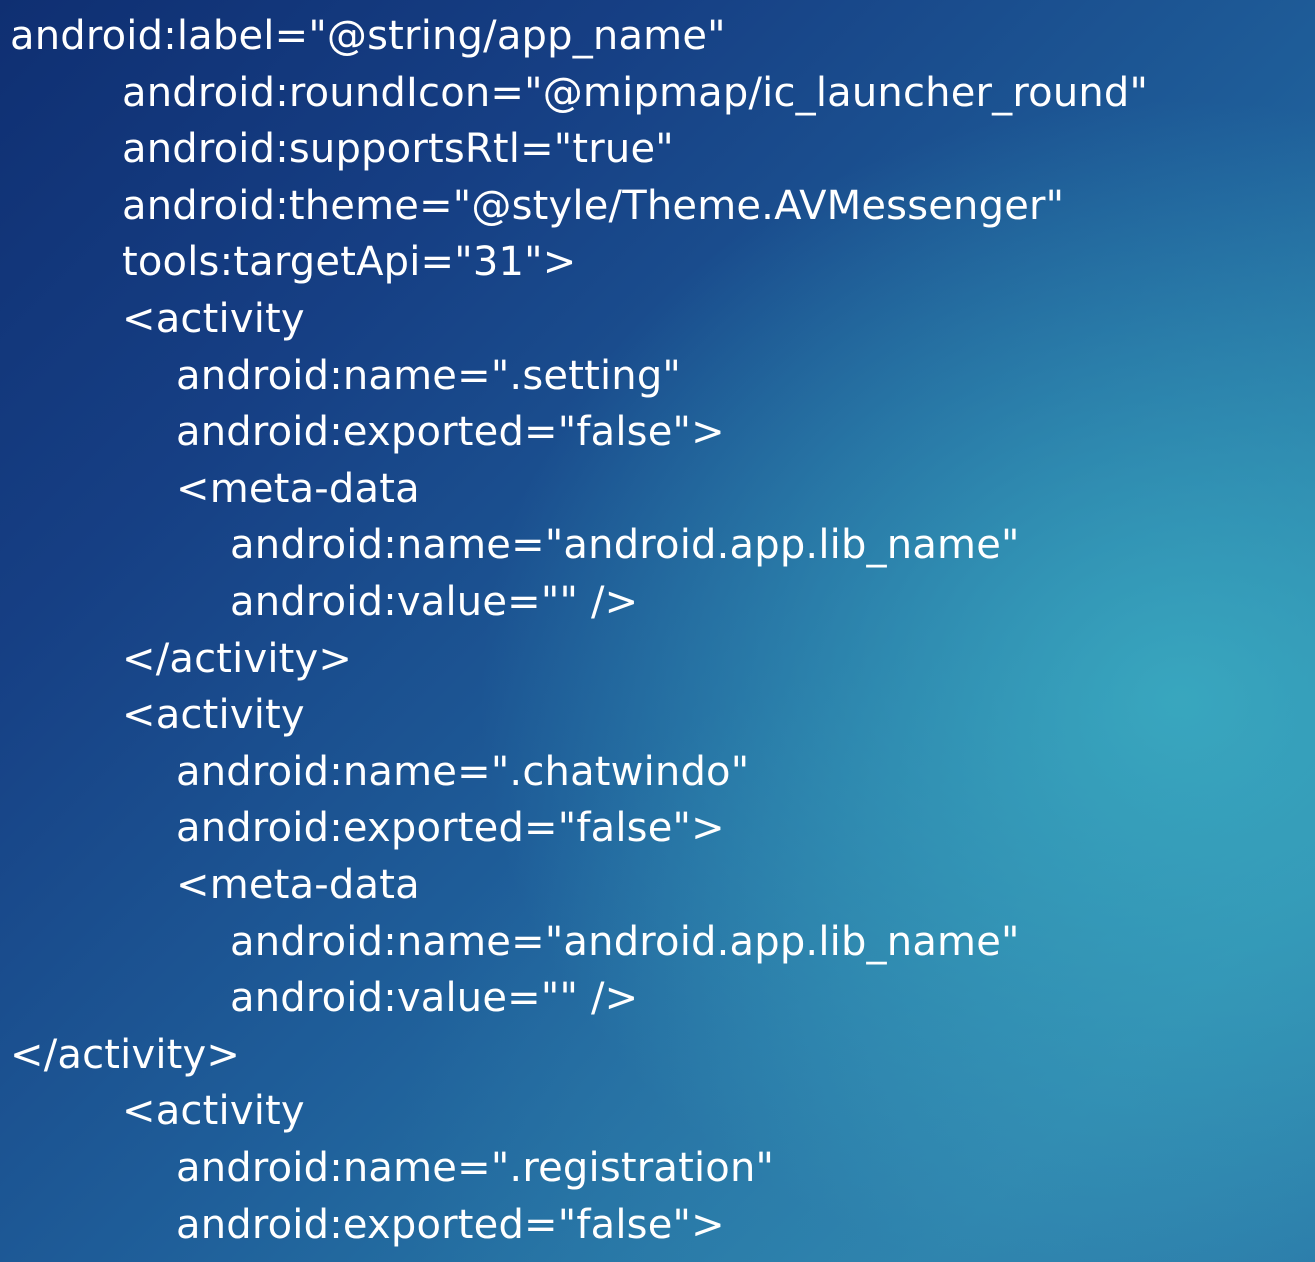  What do you see at coordinates (398, 149) in the screenshot?
I see `code-line: android:supportsRtl="true"` at bounding box center [398, 149].